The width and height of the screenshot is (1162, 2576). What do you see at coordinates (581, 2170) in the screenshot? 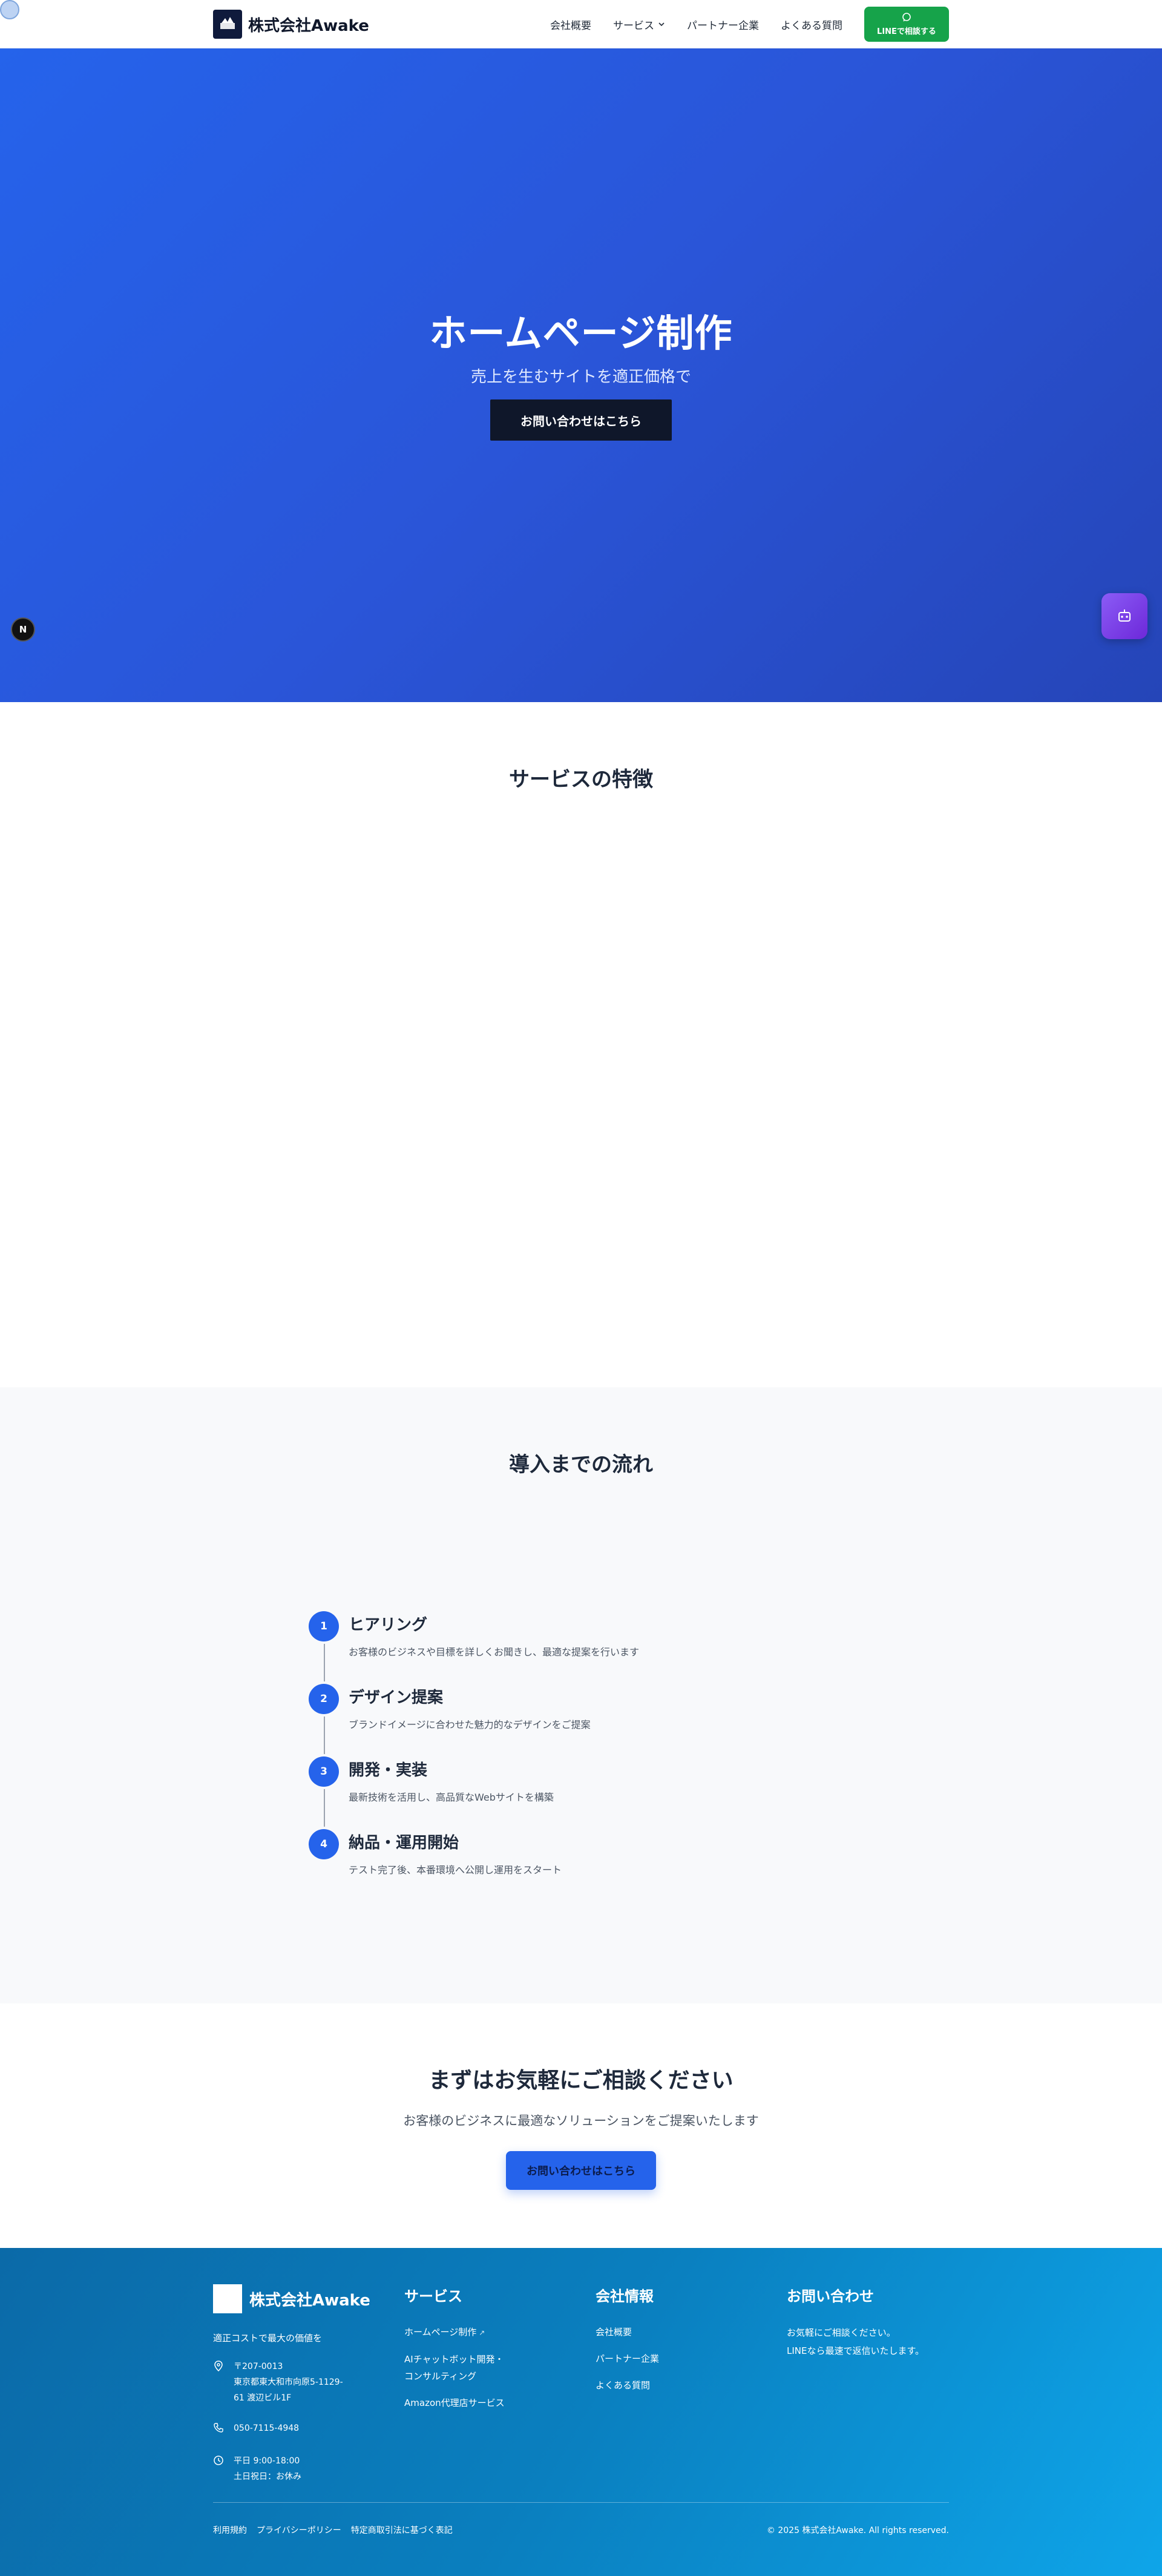
I see `cta-contact-button: お問い合わせはこちら` at bounding box center [581, 2170].